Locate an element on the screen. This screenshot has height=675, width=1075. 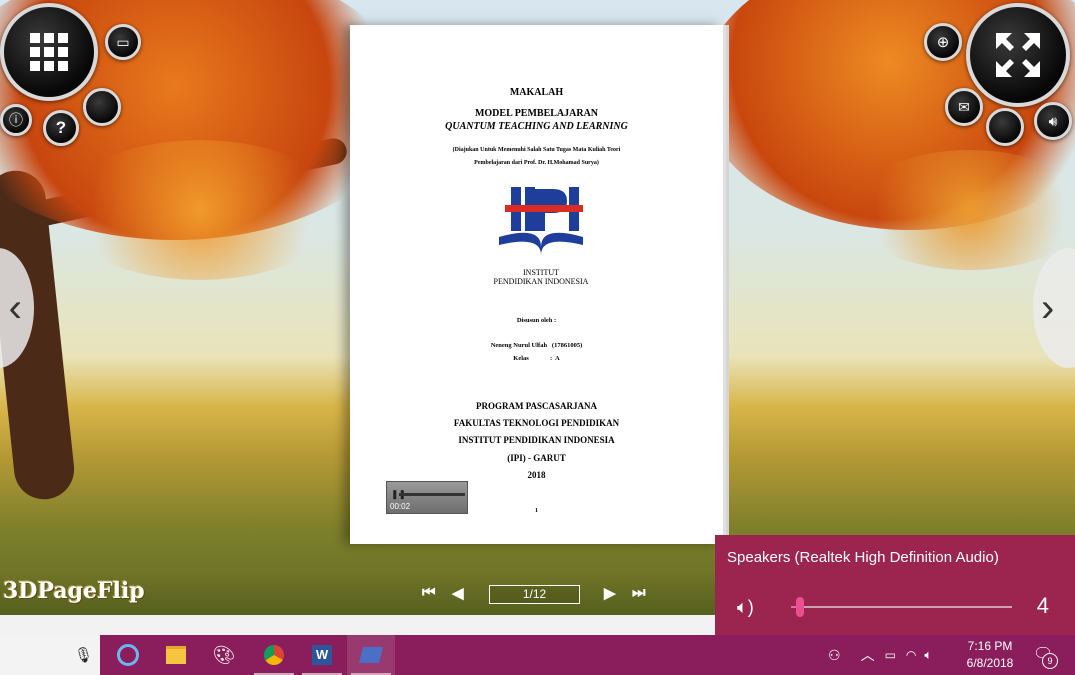
volume-level: 4 is located at coordinates (1042, 605).